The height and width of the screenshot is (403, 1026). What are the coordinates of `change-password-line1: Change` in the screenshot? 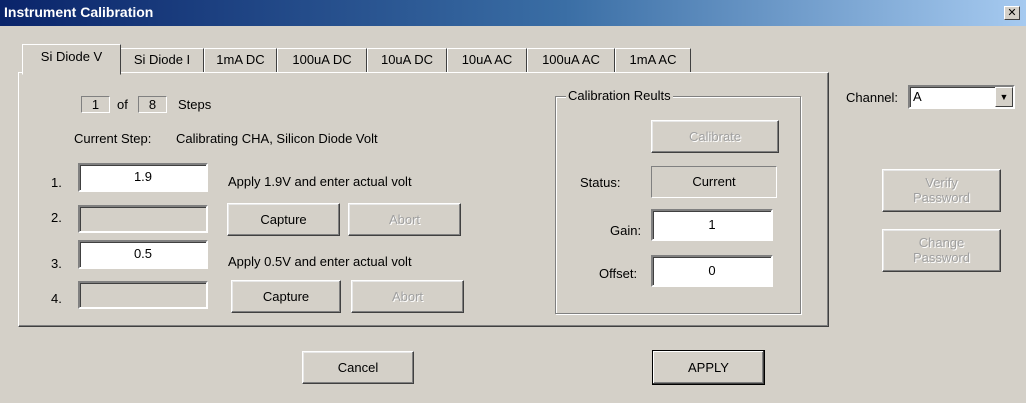 It's located at (941, 242).